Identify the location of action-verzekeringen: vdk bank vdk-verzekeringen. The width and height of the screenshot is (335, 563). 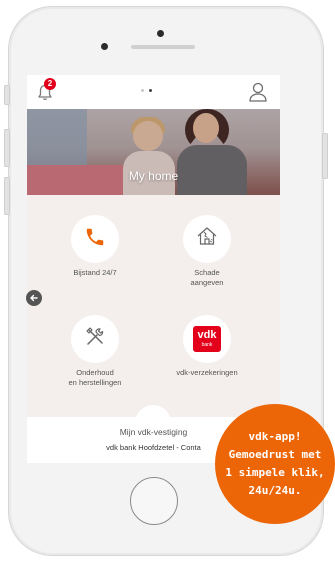
(207, 346).